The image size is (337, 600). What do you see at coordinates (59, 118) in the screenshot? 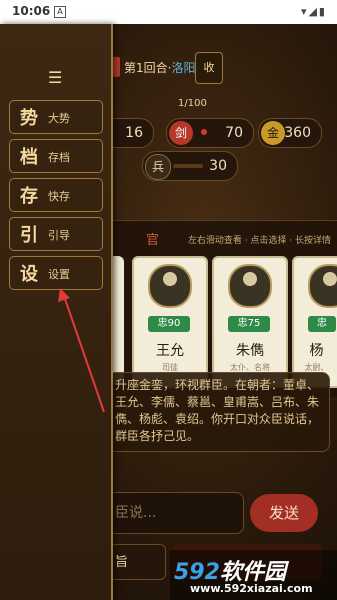
I see `menu-item-label: 大势` at bounding box center [59, 118].